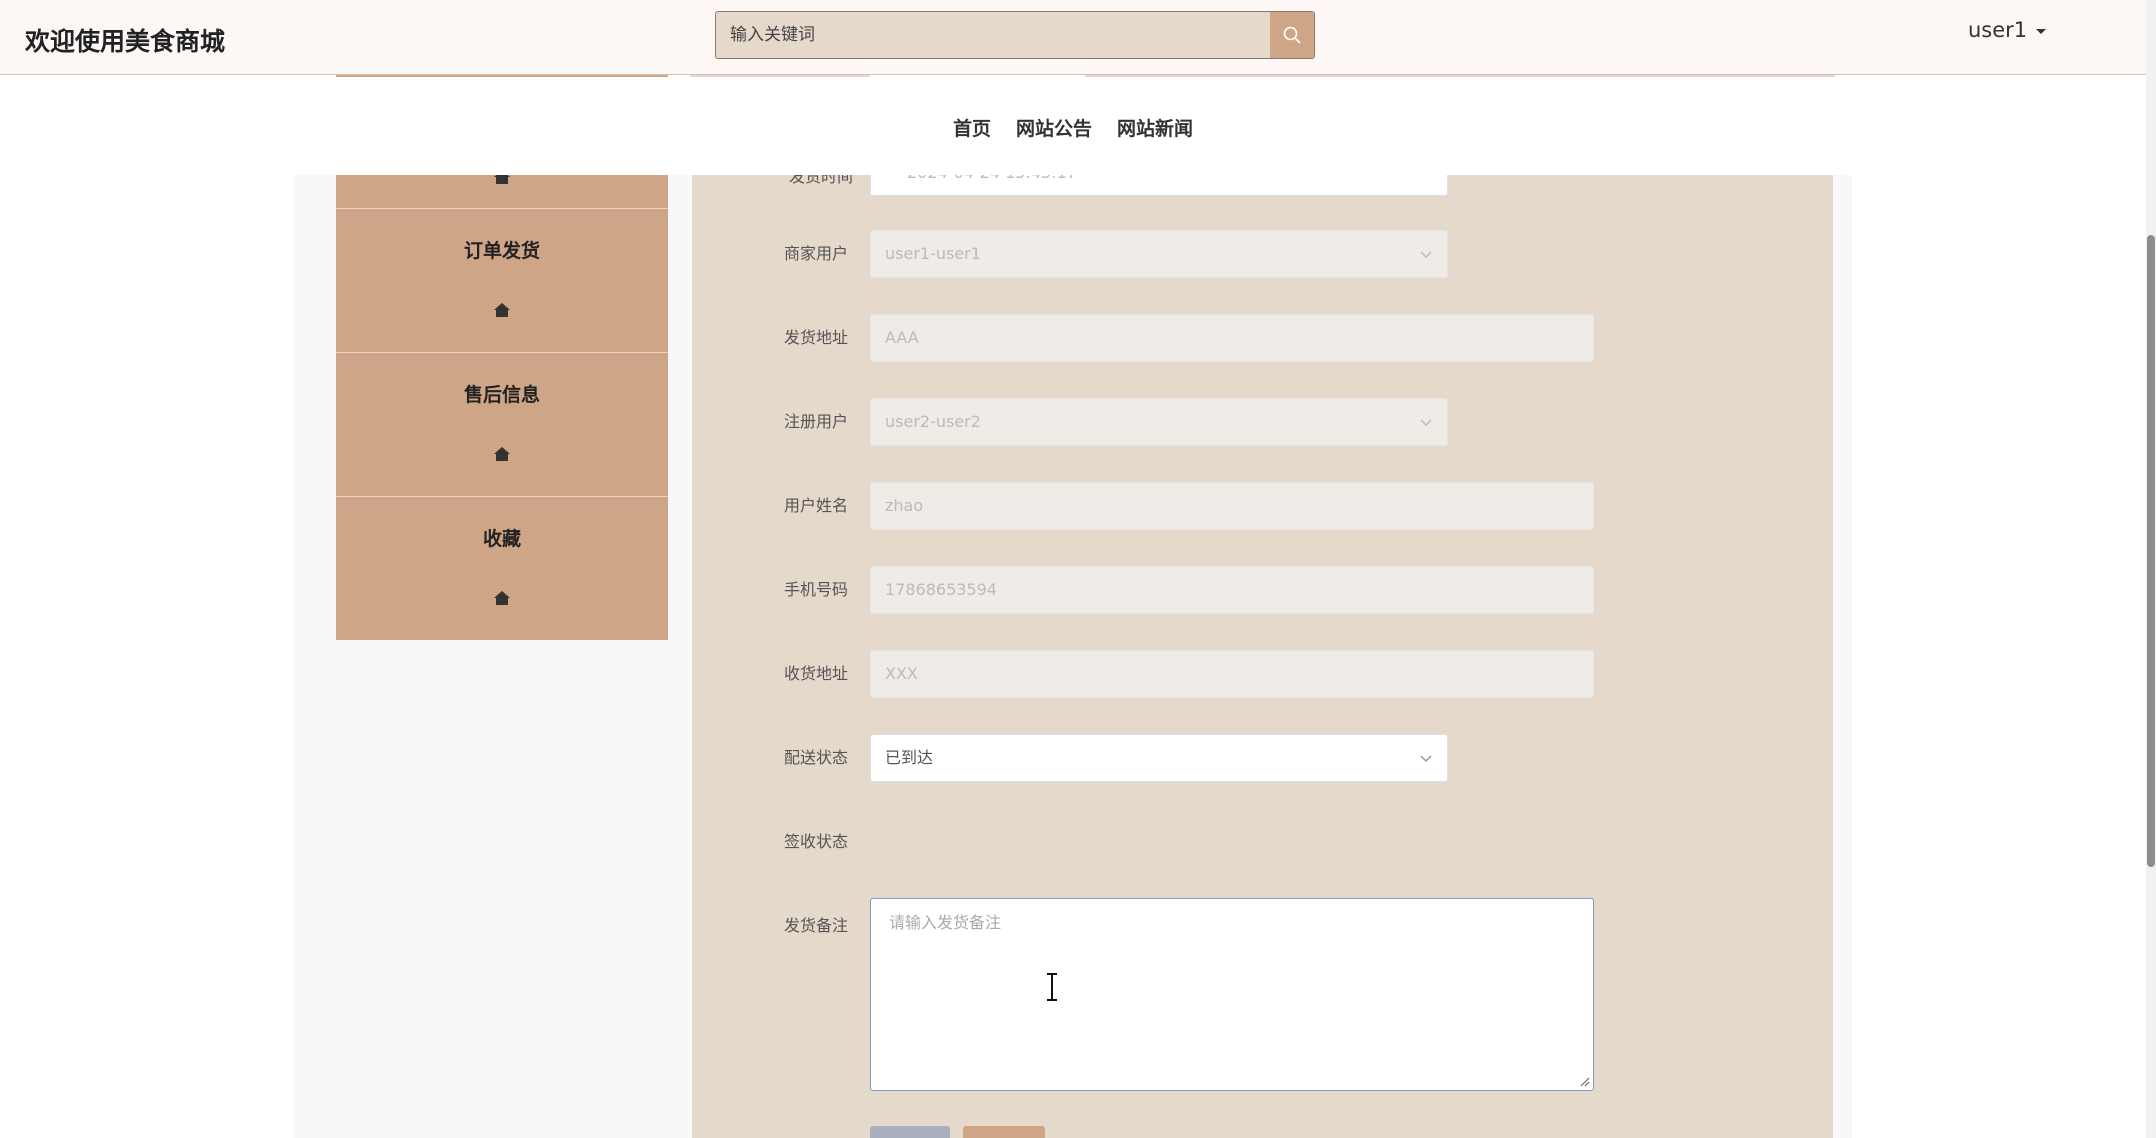  What do you see at coordinates (501, 251) in the screenshot?
I see `sidebar-item-label: 订单发货` at bounding box center [501, 251].